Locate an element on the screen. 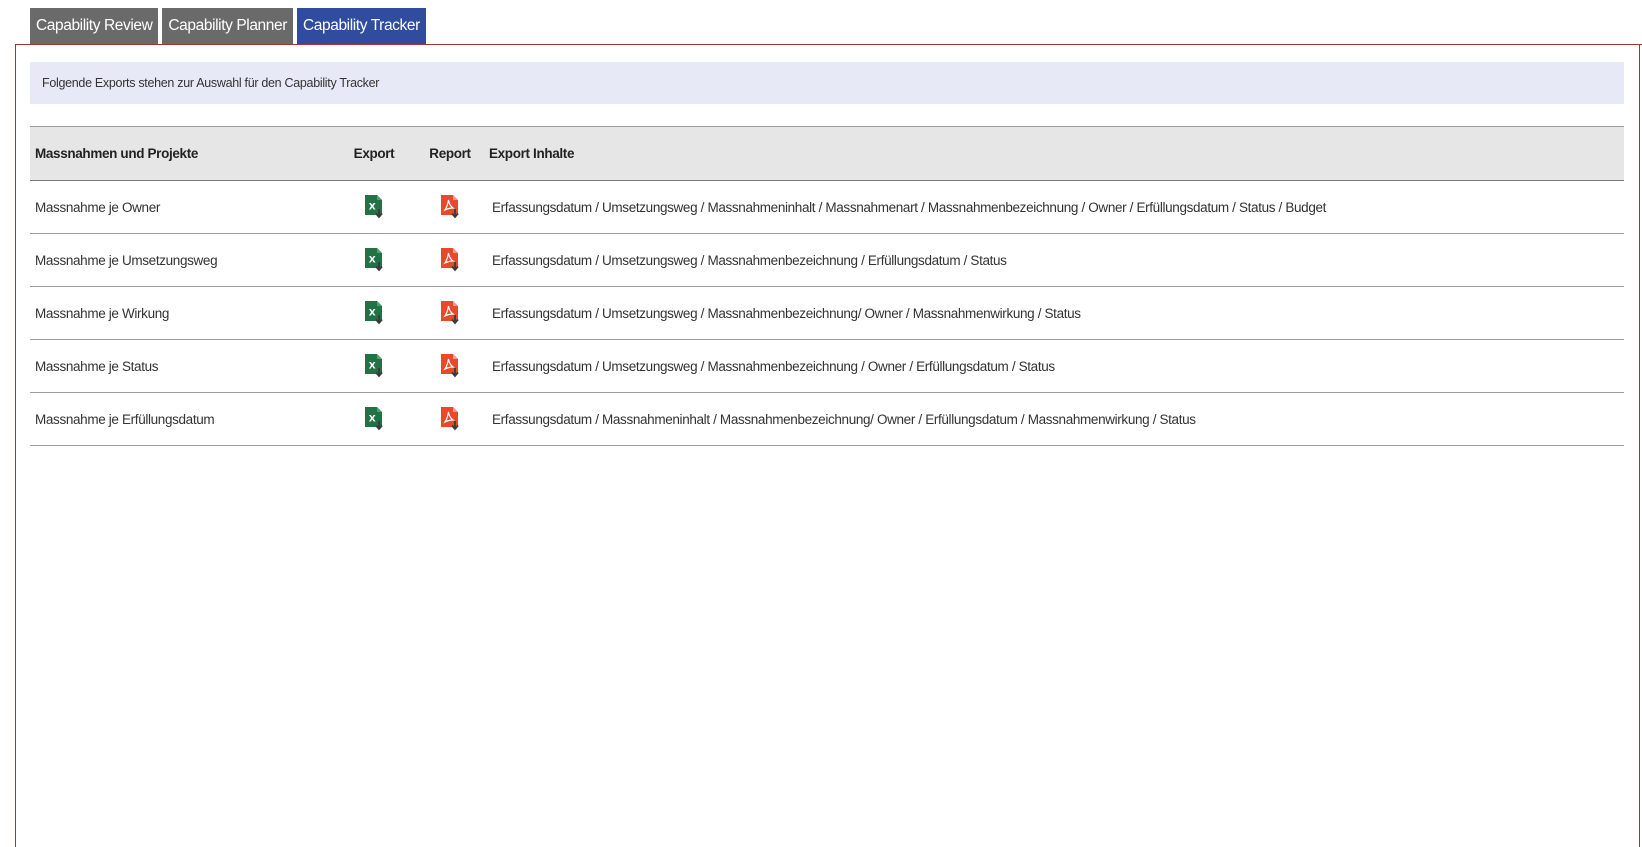 The width and height of the screenshot is (1642, 847). tab-capability-review: Capability Review is located at coordinates (94, 26).